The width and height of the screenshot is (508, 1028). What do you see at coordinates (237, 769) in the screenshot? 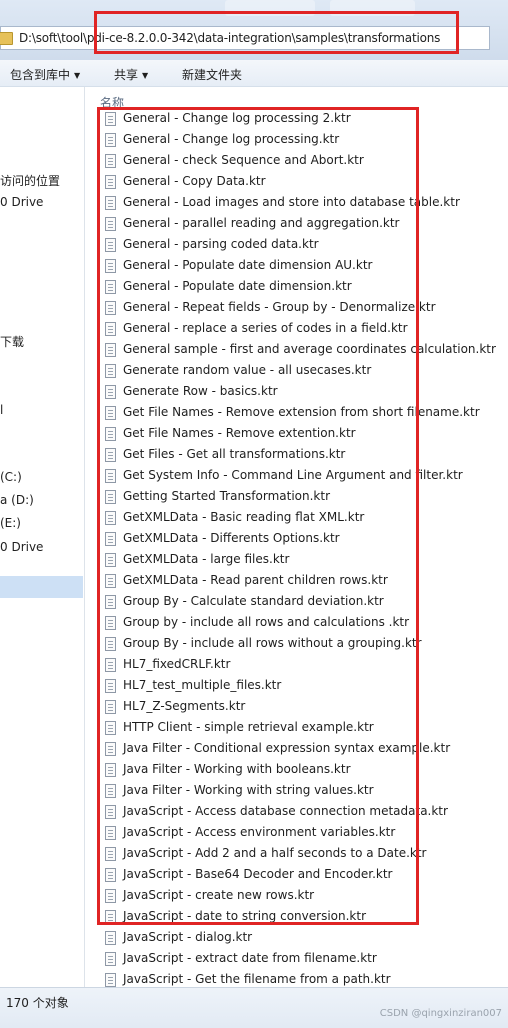
I see `file-name: Java Filter - Working with booleans.ktr` at bounding box center [237, 769].